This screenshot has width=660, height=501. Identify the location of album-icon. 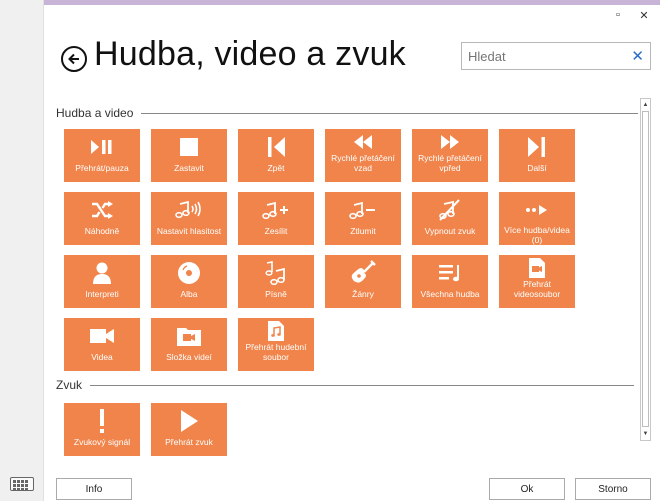
(189, 273).